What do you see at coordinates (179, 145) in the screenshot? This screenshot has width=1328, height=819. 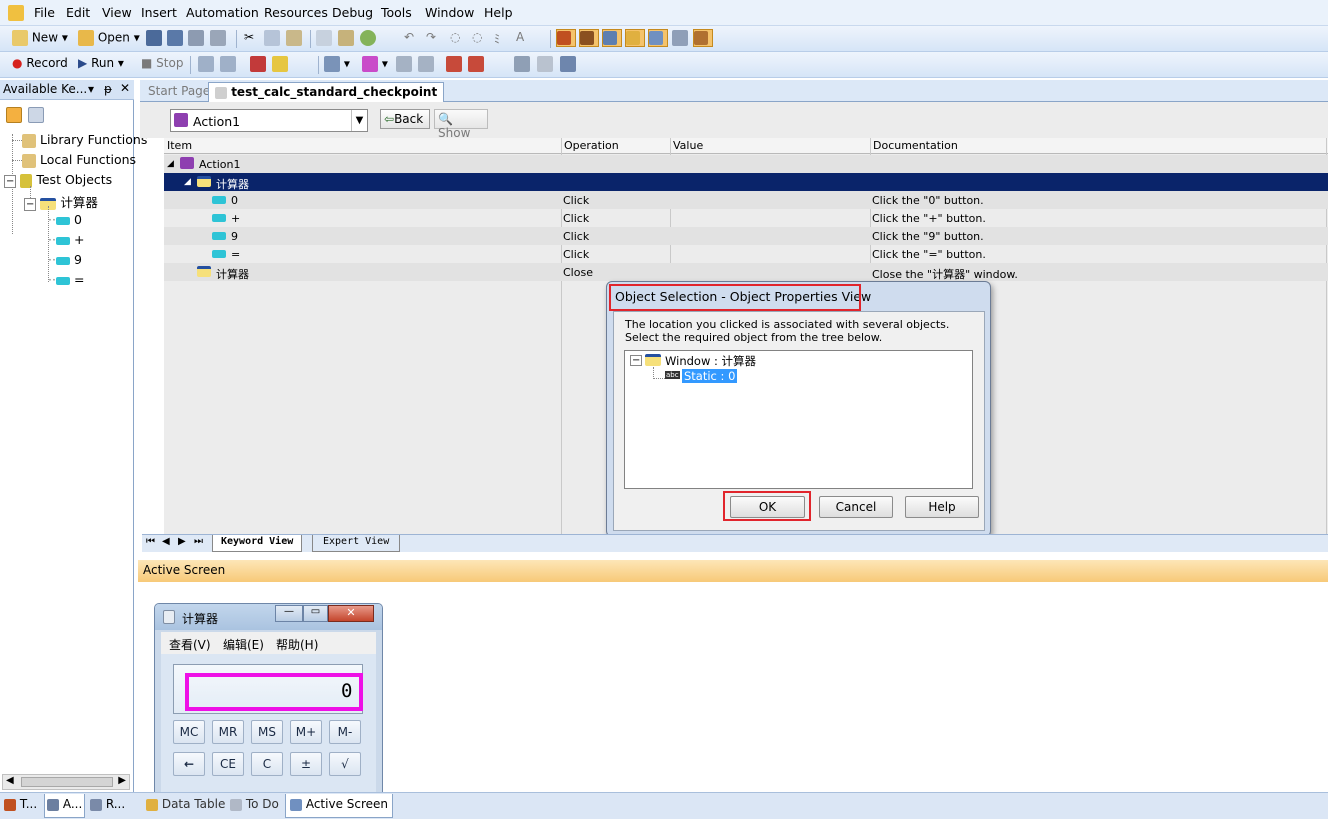 I see `col-item: Item` at bounding box center [179, 145].